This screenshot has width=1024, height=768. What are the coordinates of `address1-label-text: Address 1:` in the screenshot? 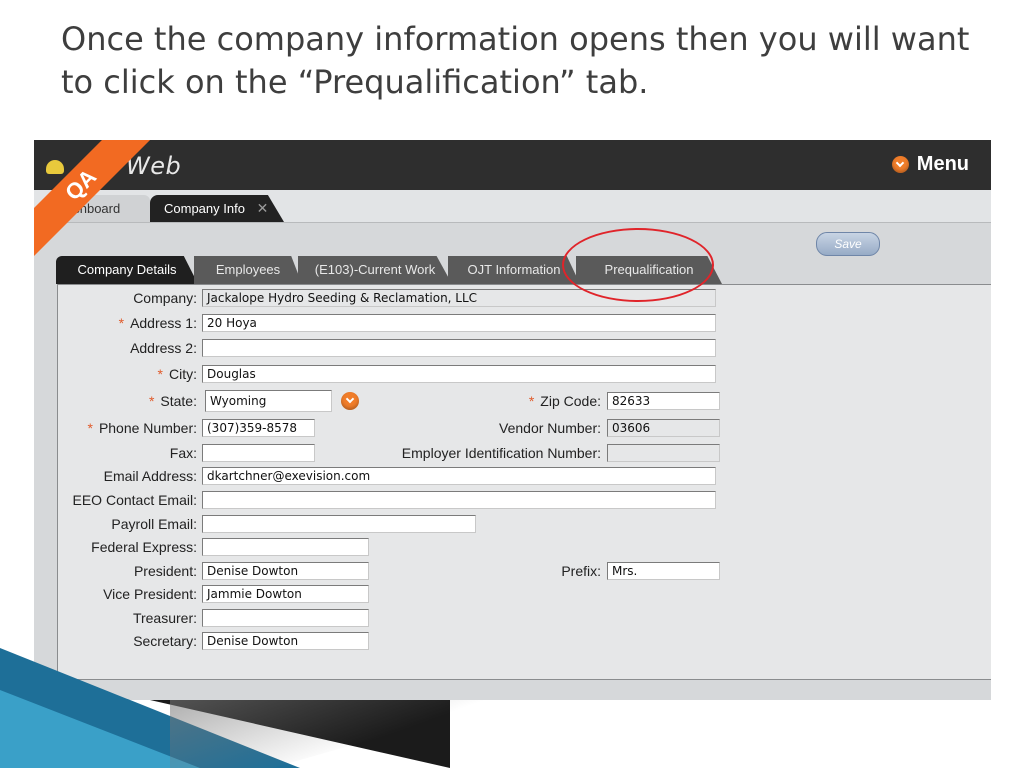 It's located at (163, 323).